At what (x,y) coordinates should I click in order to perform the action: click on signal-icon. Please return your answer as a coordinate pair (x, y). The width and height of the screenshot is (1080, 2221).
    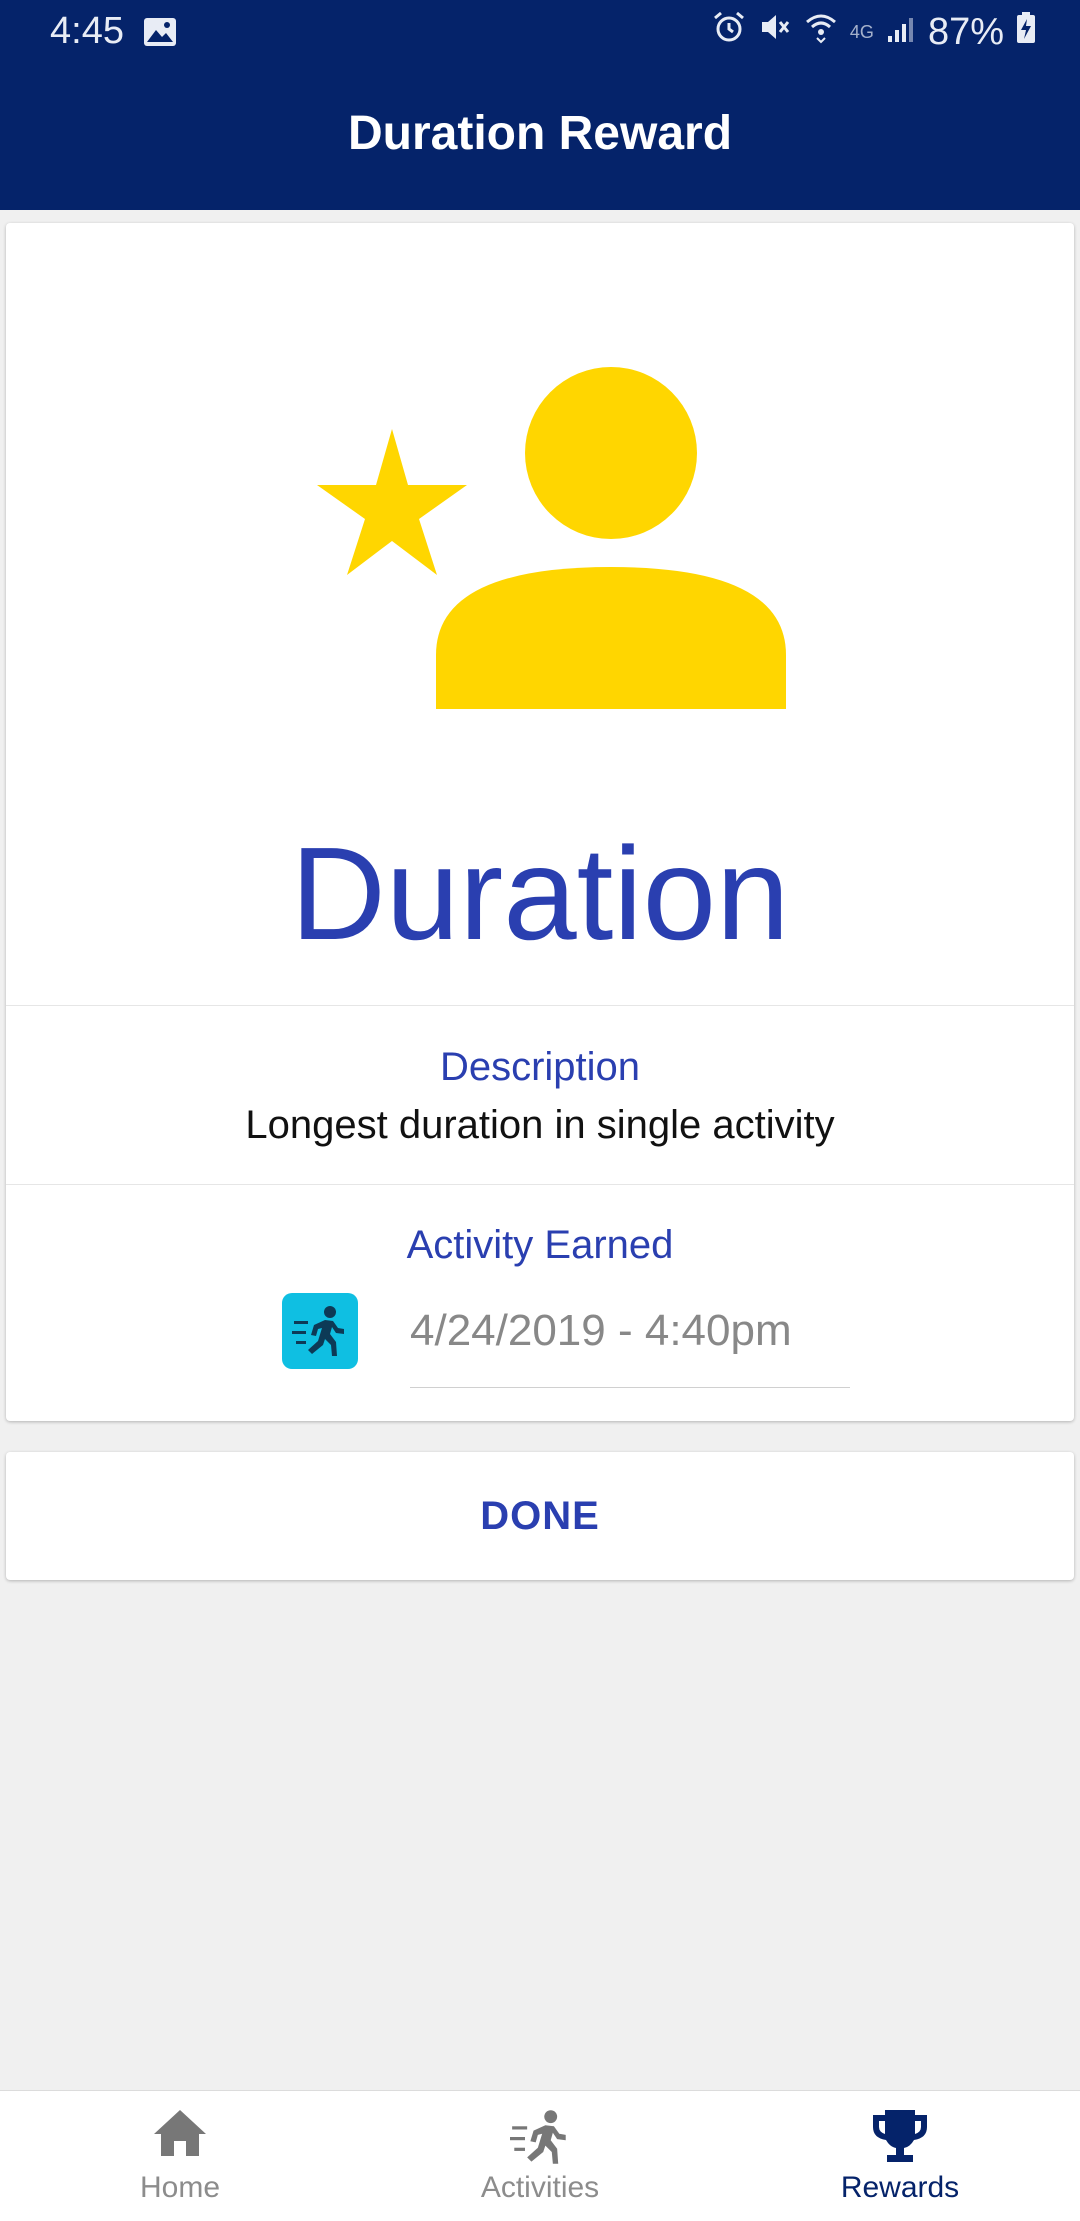
    Looking at the image, I should click on (901, 32).